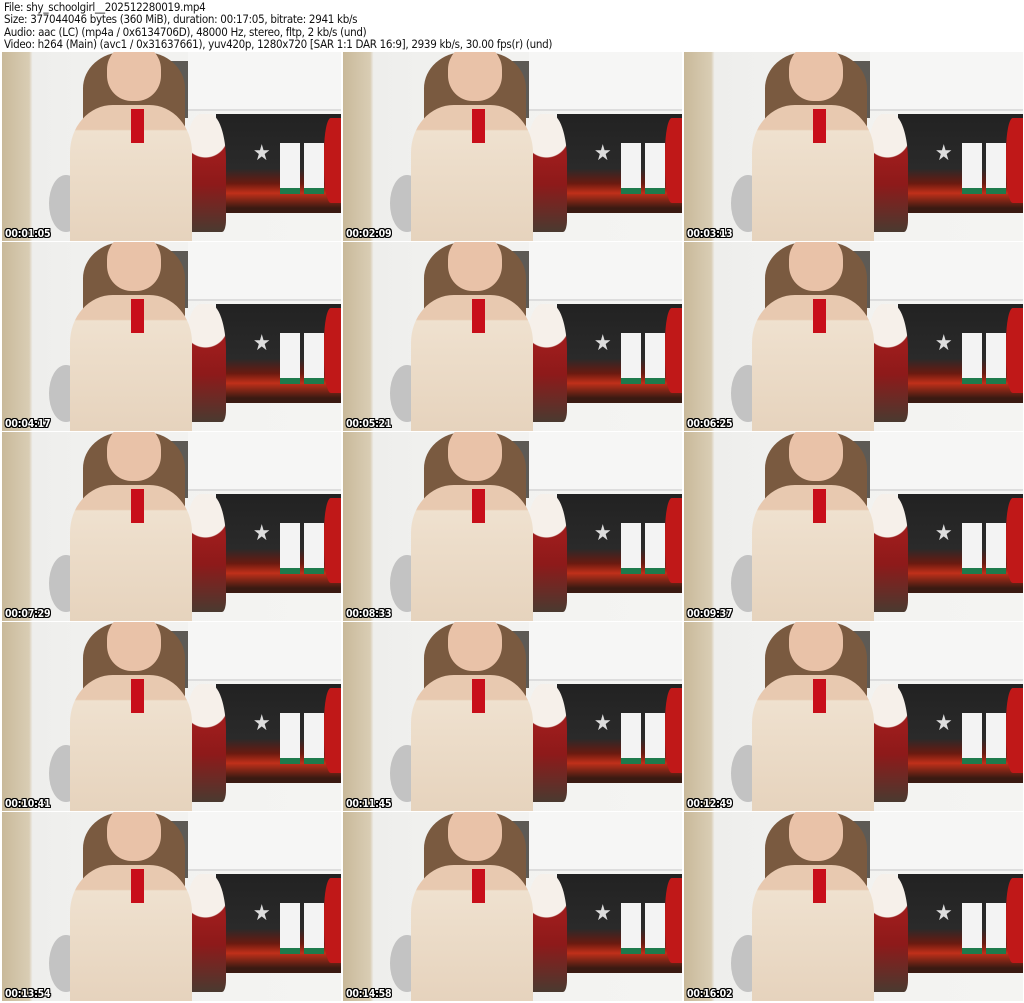 The image size is (1024, 1003). Describe the element at coordinates (853, 336) in the screenshot. I see `video-thumbnail: ★ 00:06:25` at that location.